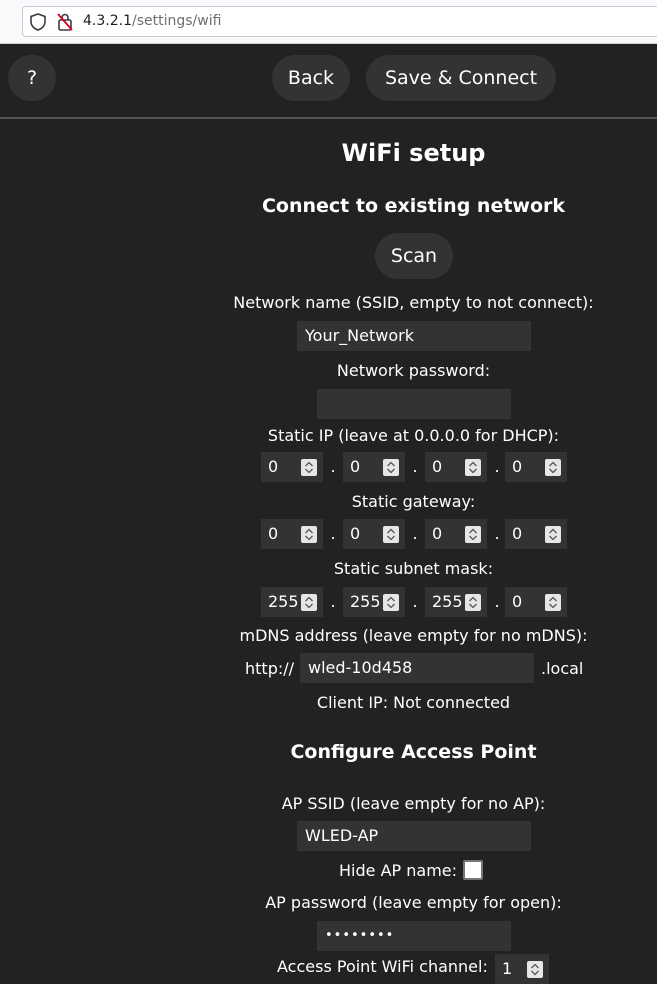  I want to click on page-title-wrap: WiFi setup, so click(413, 153).